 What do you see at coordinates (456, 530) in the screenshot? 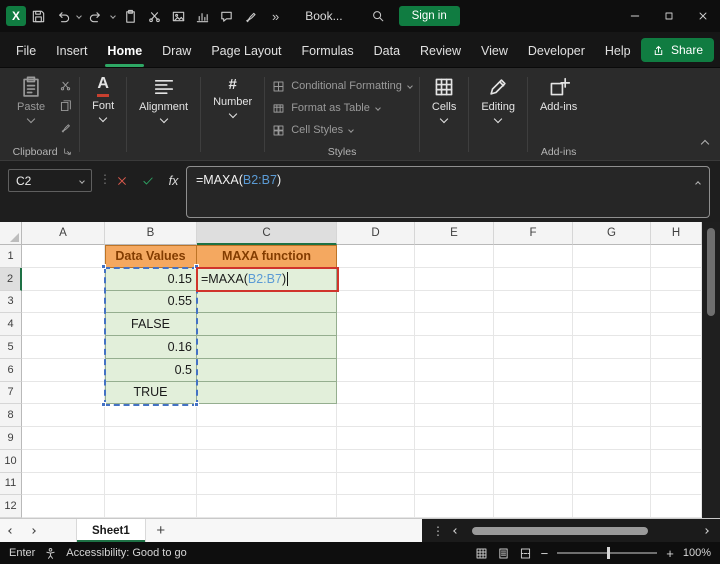
I see `scroll-left-button` at bounding box center [456, 530].